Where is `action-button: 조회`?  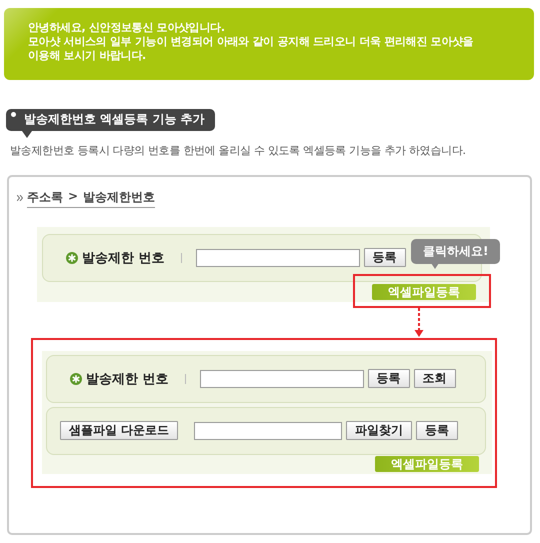
action-button: 조회 is located at coordinates (435, 378).